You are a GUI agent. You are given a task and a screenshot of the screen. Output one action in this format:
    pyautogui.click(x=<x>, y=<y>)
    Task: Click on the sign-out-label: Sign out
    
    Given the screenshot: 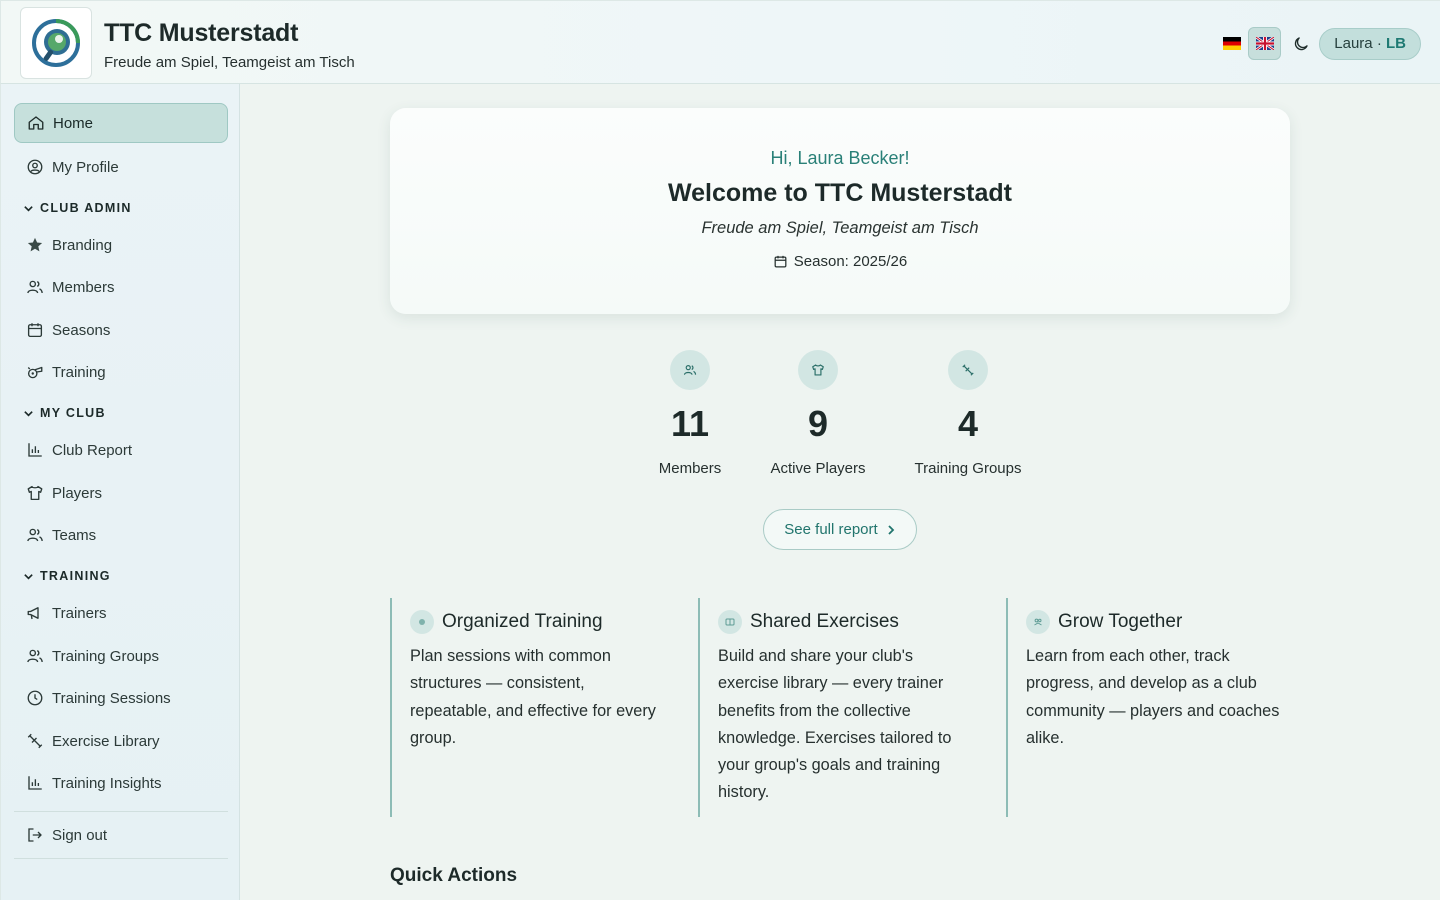 What is the action you would take?
    pyautogui.click(x=80, y=835)
    